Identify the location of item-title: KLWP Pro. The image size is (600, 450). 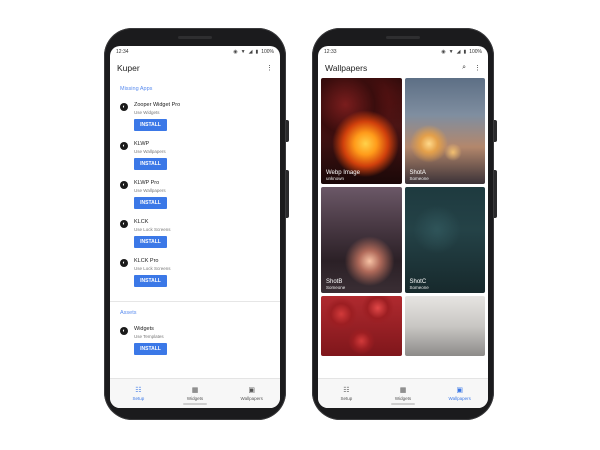
(147, 183).